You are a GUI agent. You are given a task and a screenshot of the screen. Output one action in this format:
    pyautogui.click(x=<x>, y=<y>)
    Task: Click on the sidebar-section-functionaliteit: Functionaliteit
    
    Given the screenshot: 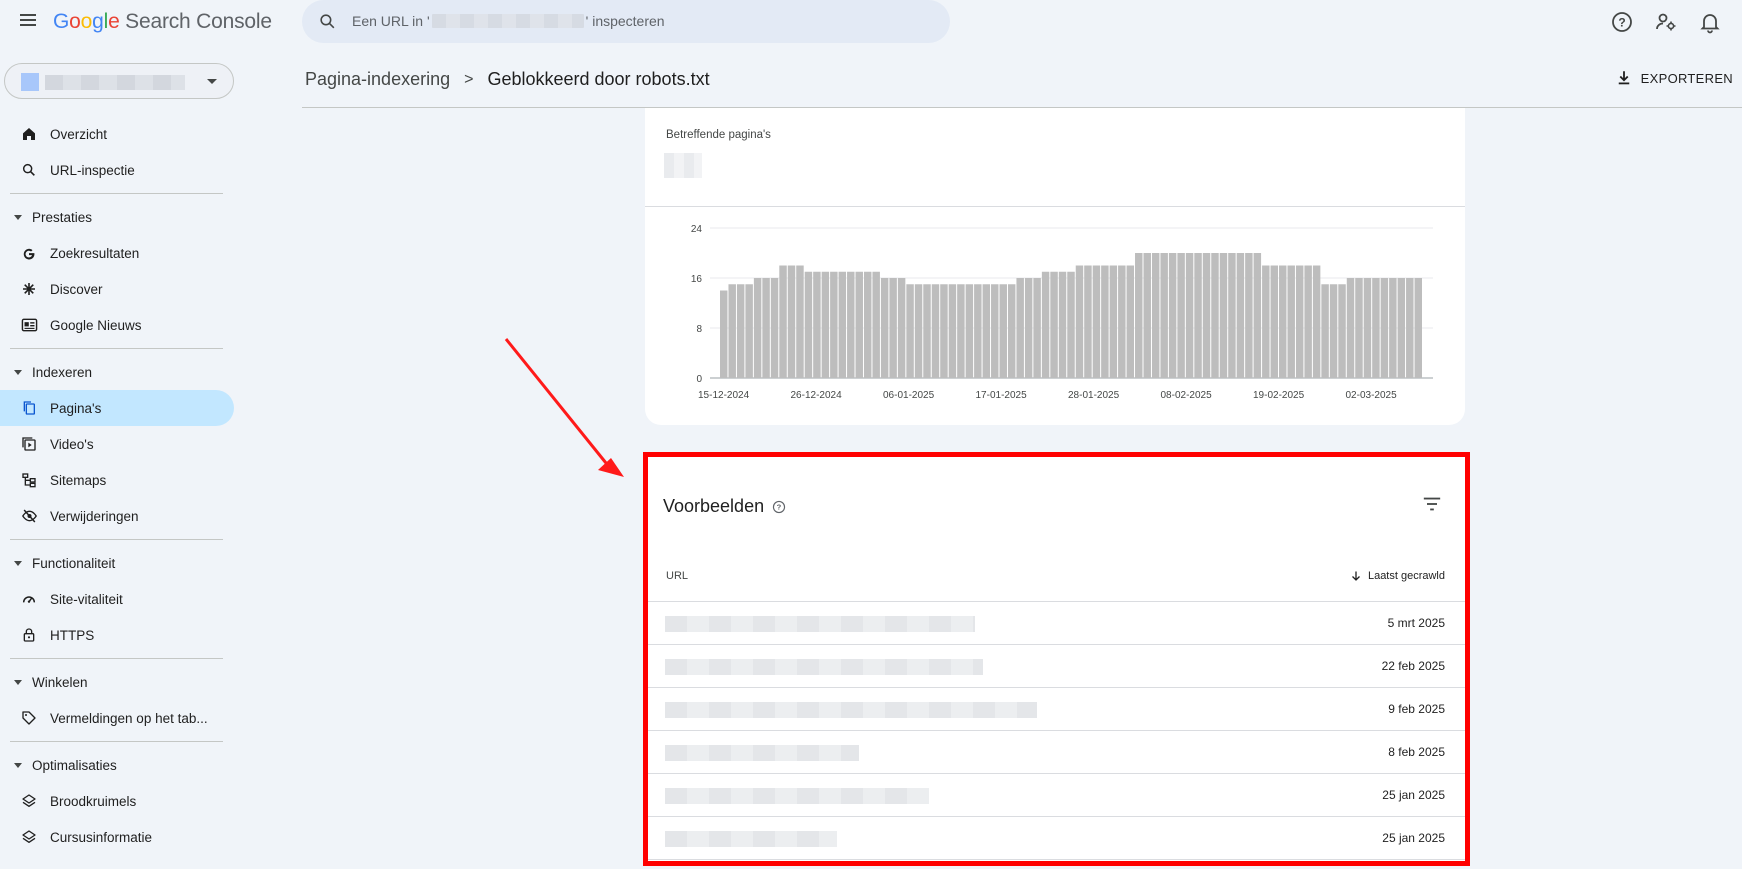 What is the action you would take?
    pyautogui.click(x=120, y=563)
    